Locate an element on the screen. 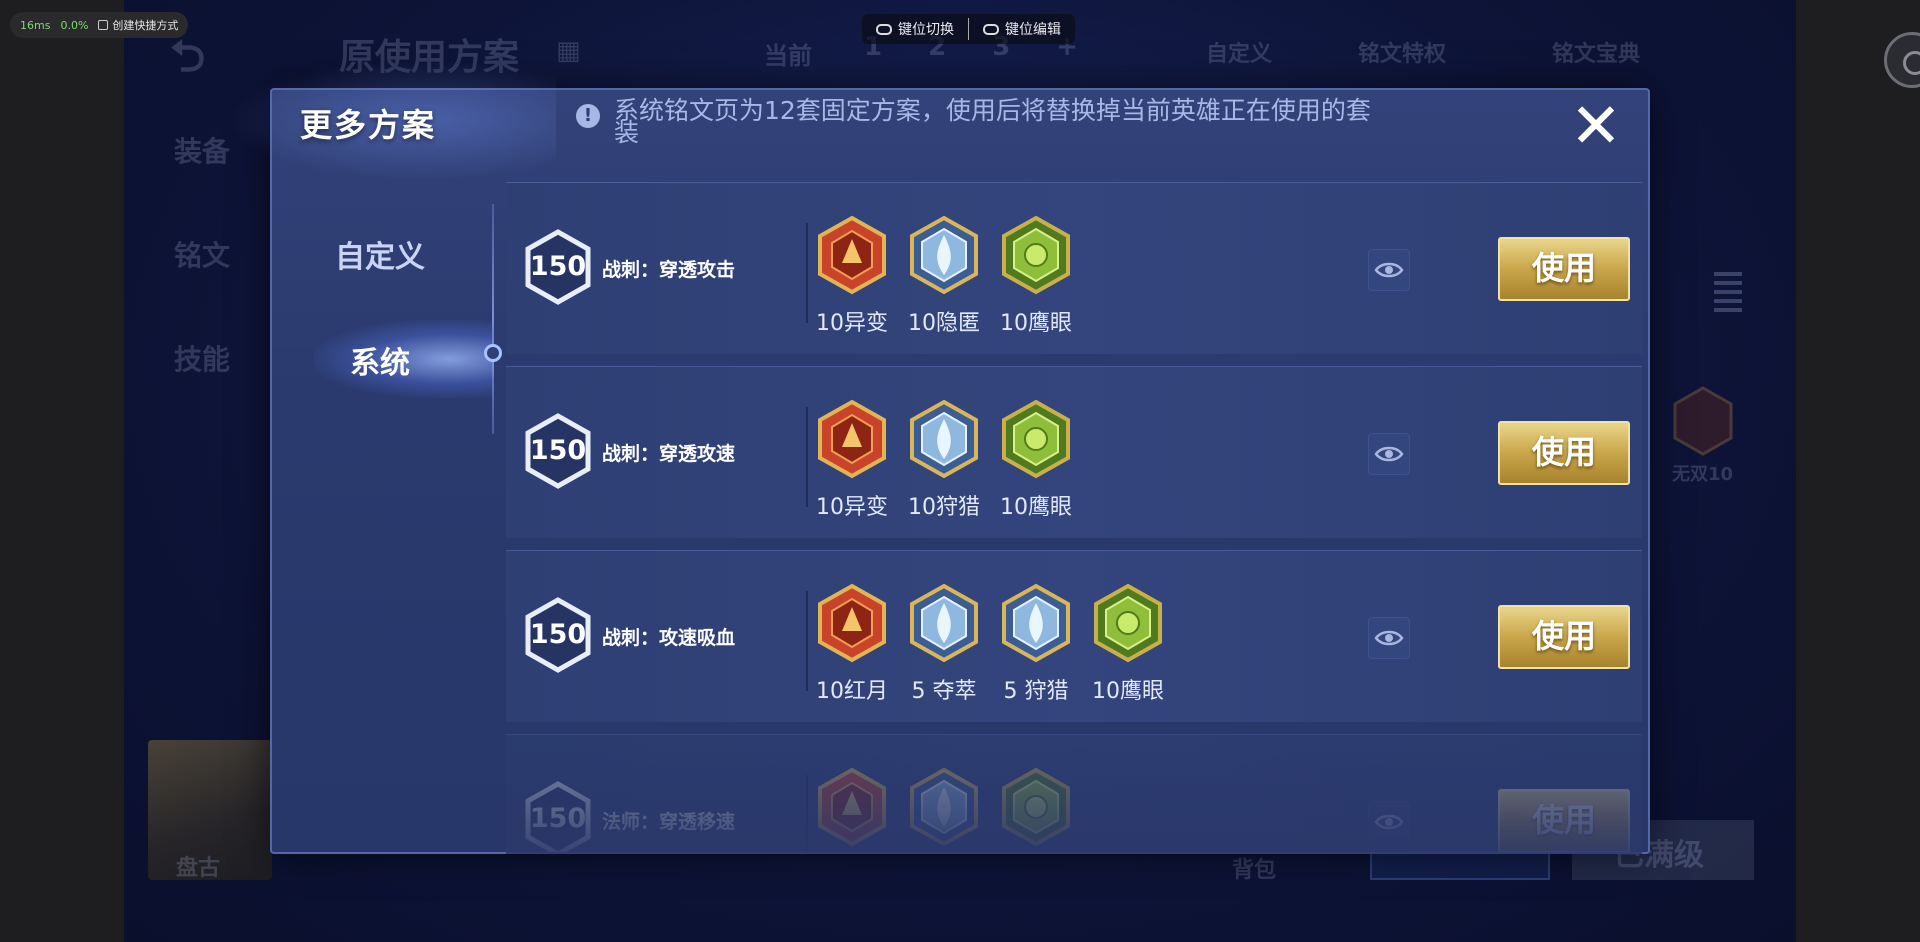 This screenshot has height=942, width=1920. grid-icon: ▦ is located at coordinates (568, 51).